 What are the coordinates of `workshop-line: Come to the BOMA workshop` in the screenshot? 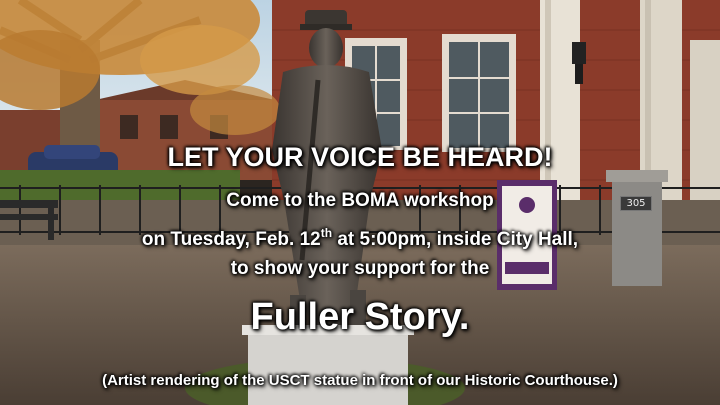 It's located at (360, 200).